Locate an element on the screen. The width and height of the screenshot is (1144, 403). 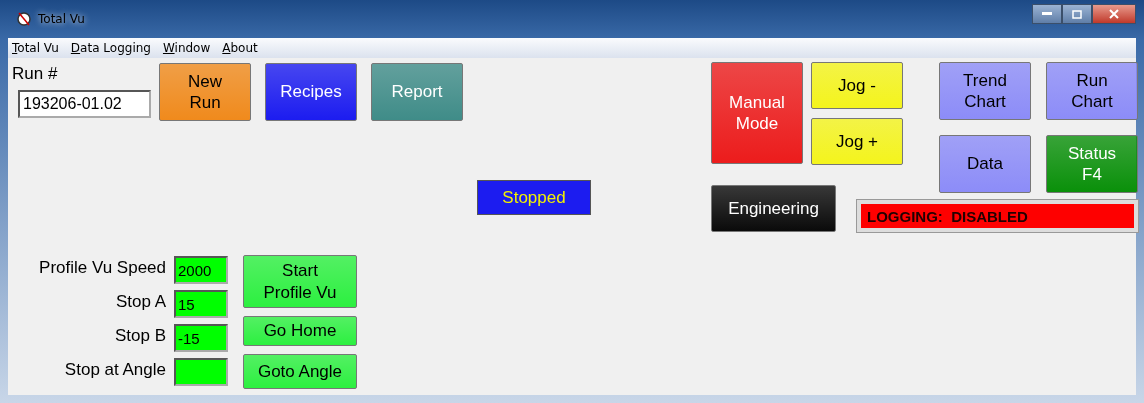
action-button: Start Profile Vu is located at coordinates (300, 281).